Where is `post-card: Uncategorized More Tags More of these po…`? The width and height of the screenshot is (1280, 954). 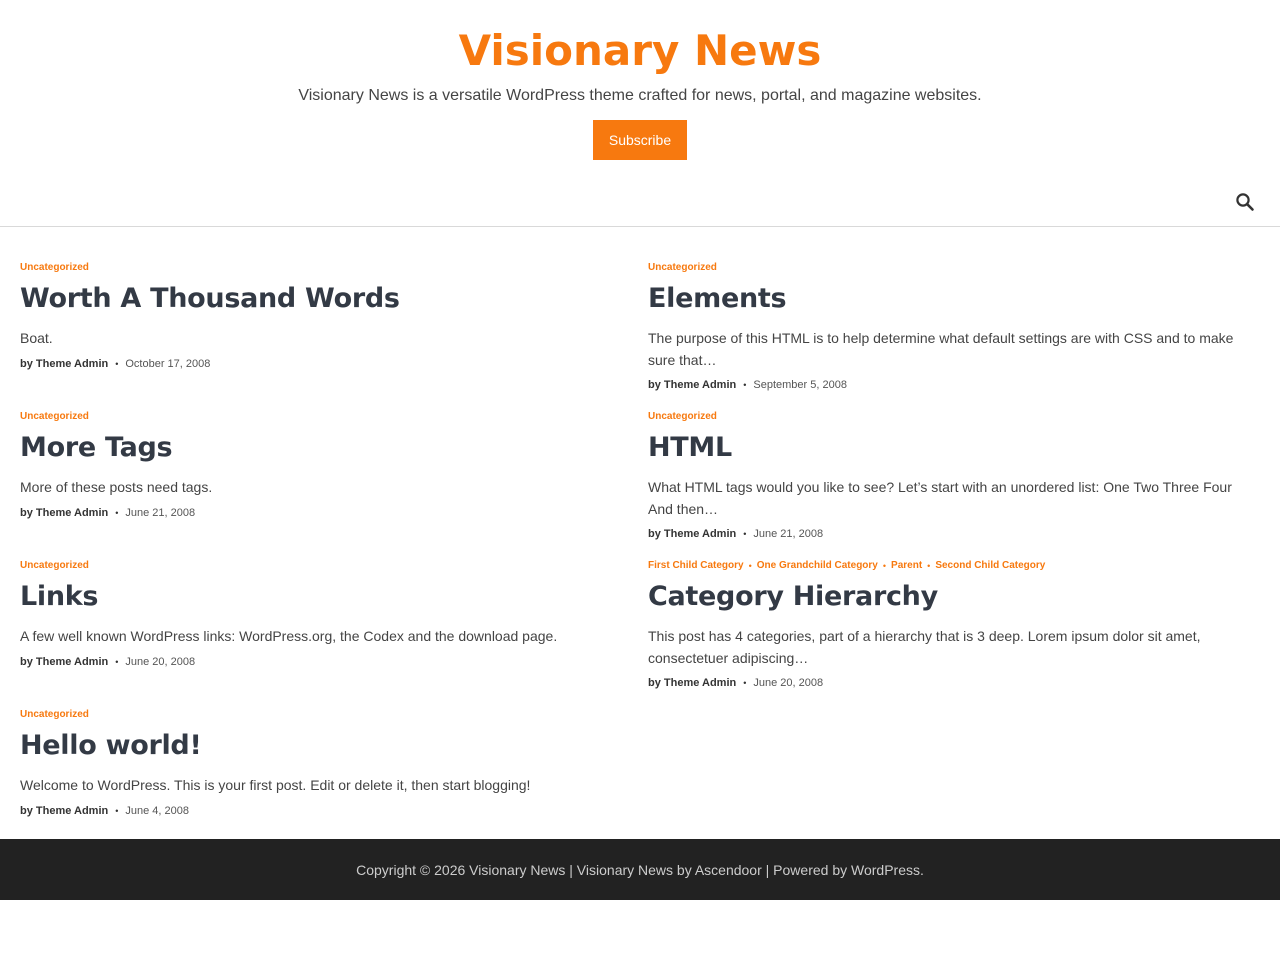
post-card: Uncategorized More Tags More of these po… is located at coordinates (320, 466).